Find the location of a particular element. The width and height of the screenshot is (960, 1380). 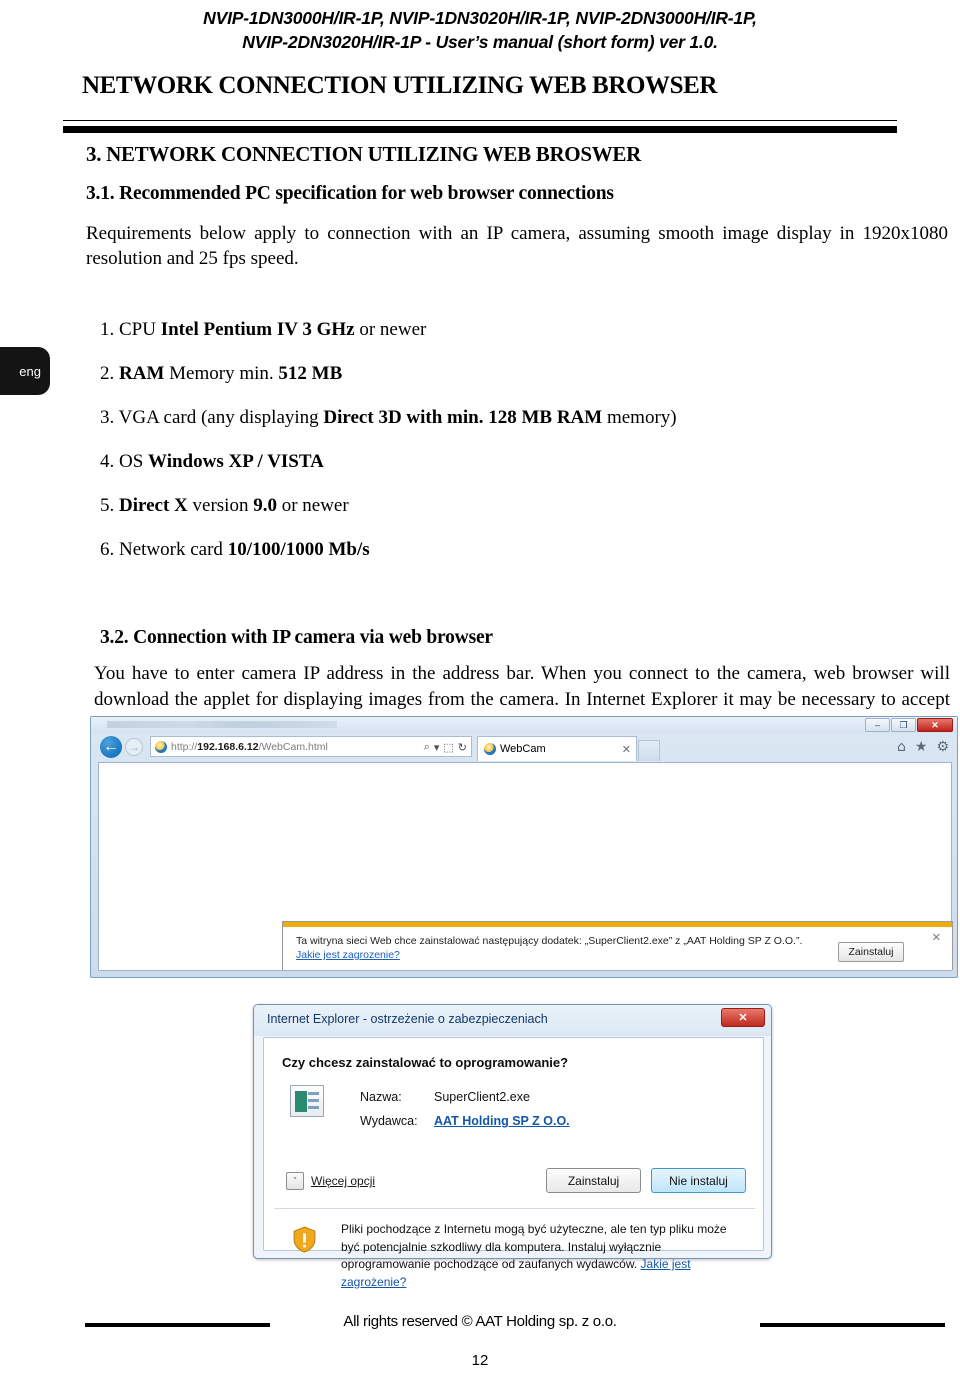

spec-item-6-pre: Network card is located at coordinates (173, 549).